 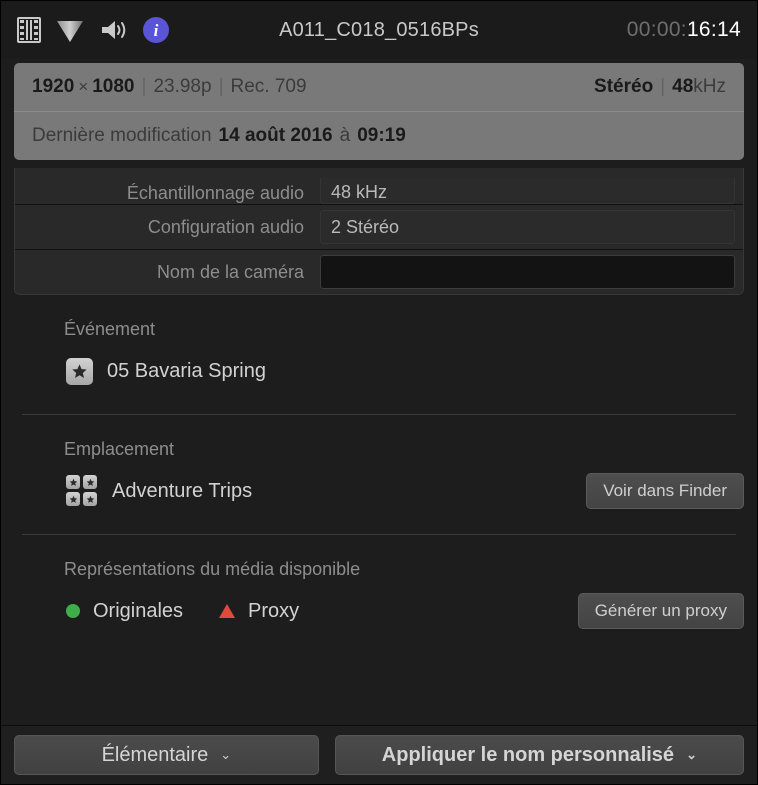 I want to click on table-row: Configuration audio 2 Stéréo, so click(x=379, y=227).